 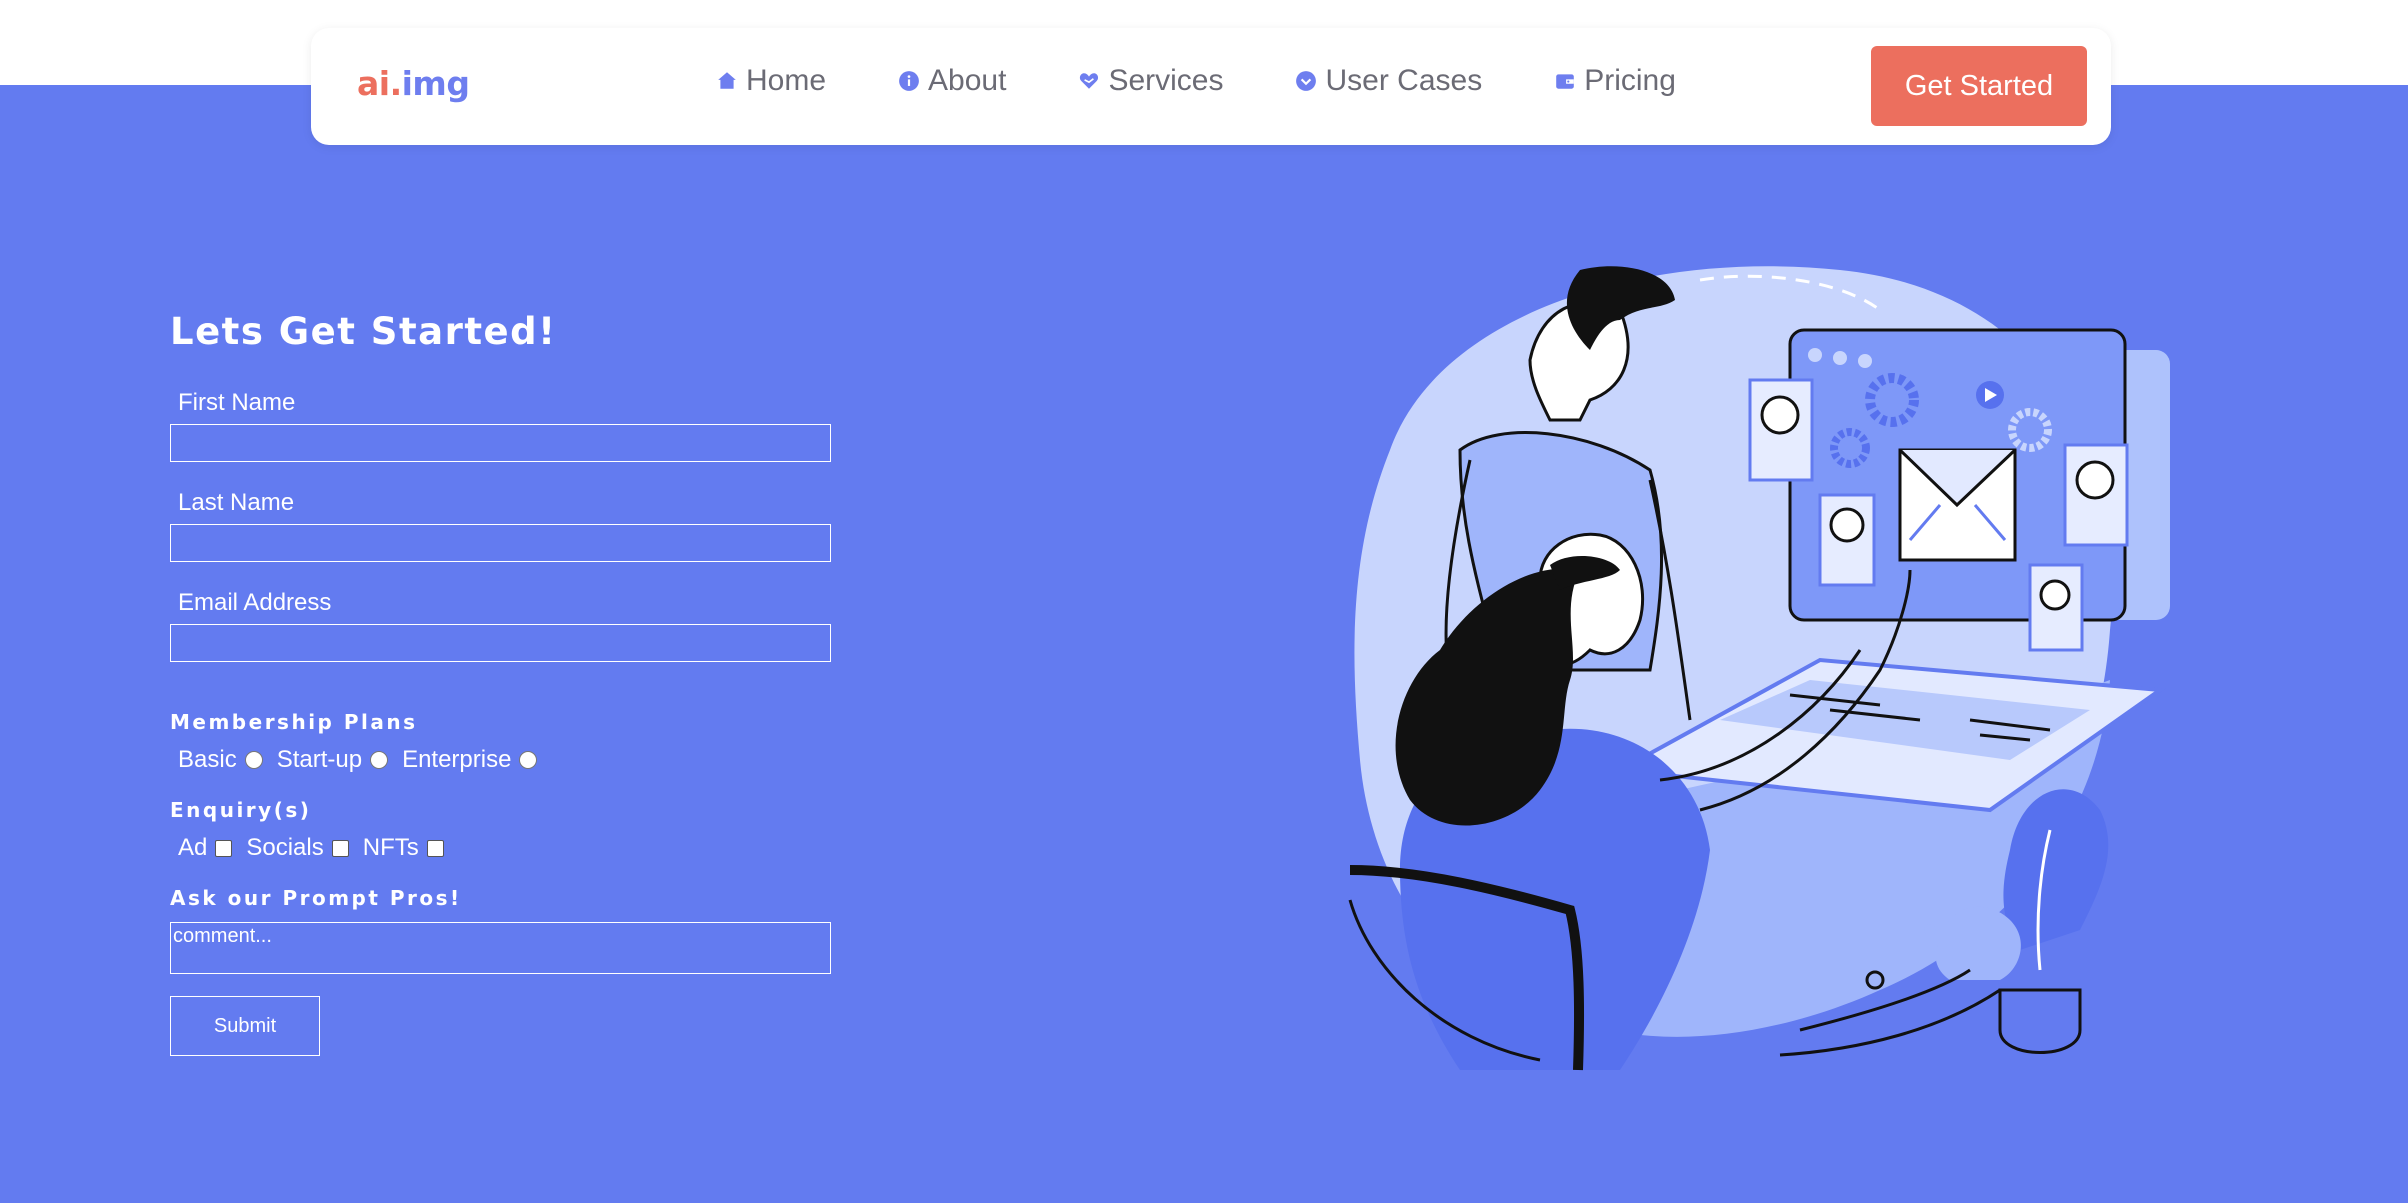 I want to click on checkbox-ad, so click(x=224, y=848).